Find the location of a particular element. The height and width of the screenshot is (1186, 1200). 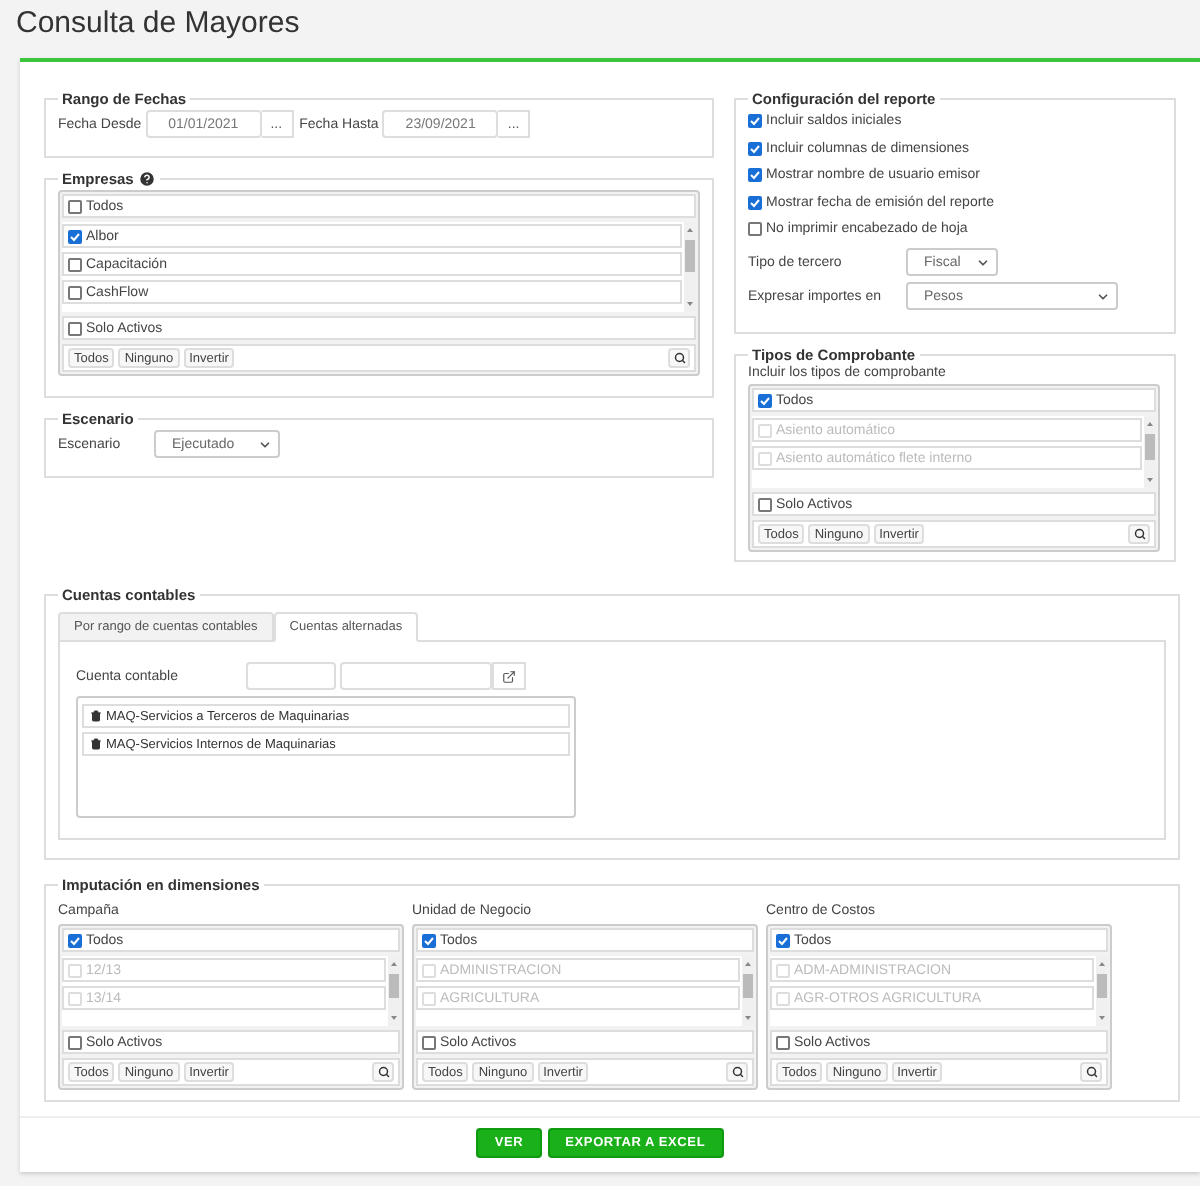

open-button is located at coordinates (509, 676).